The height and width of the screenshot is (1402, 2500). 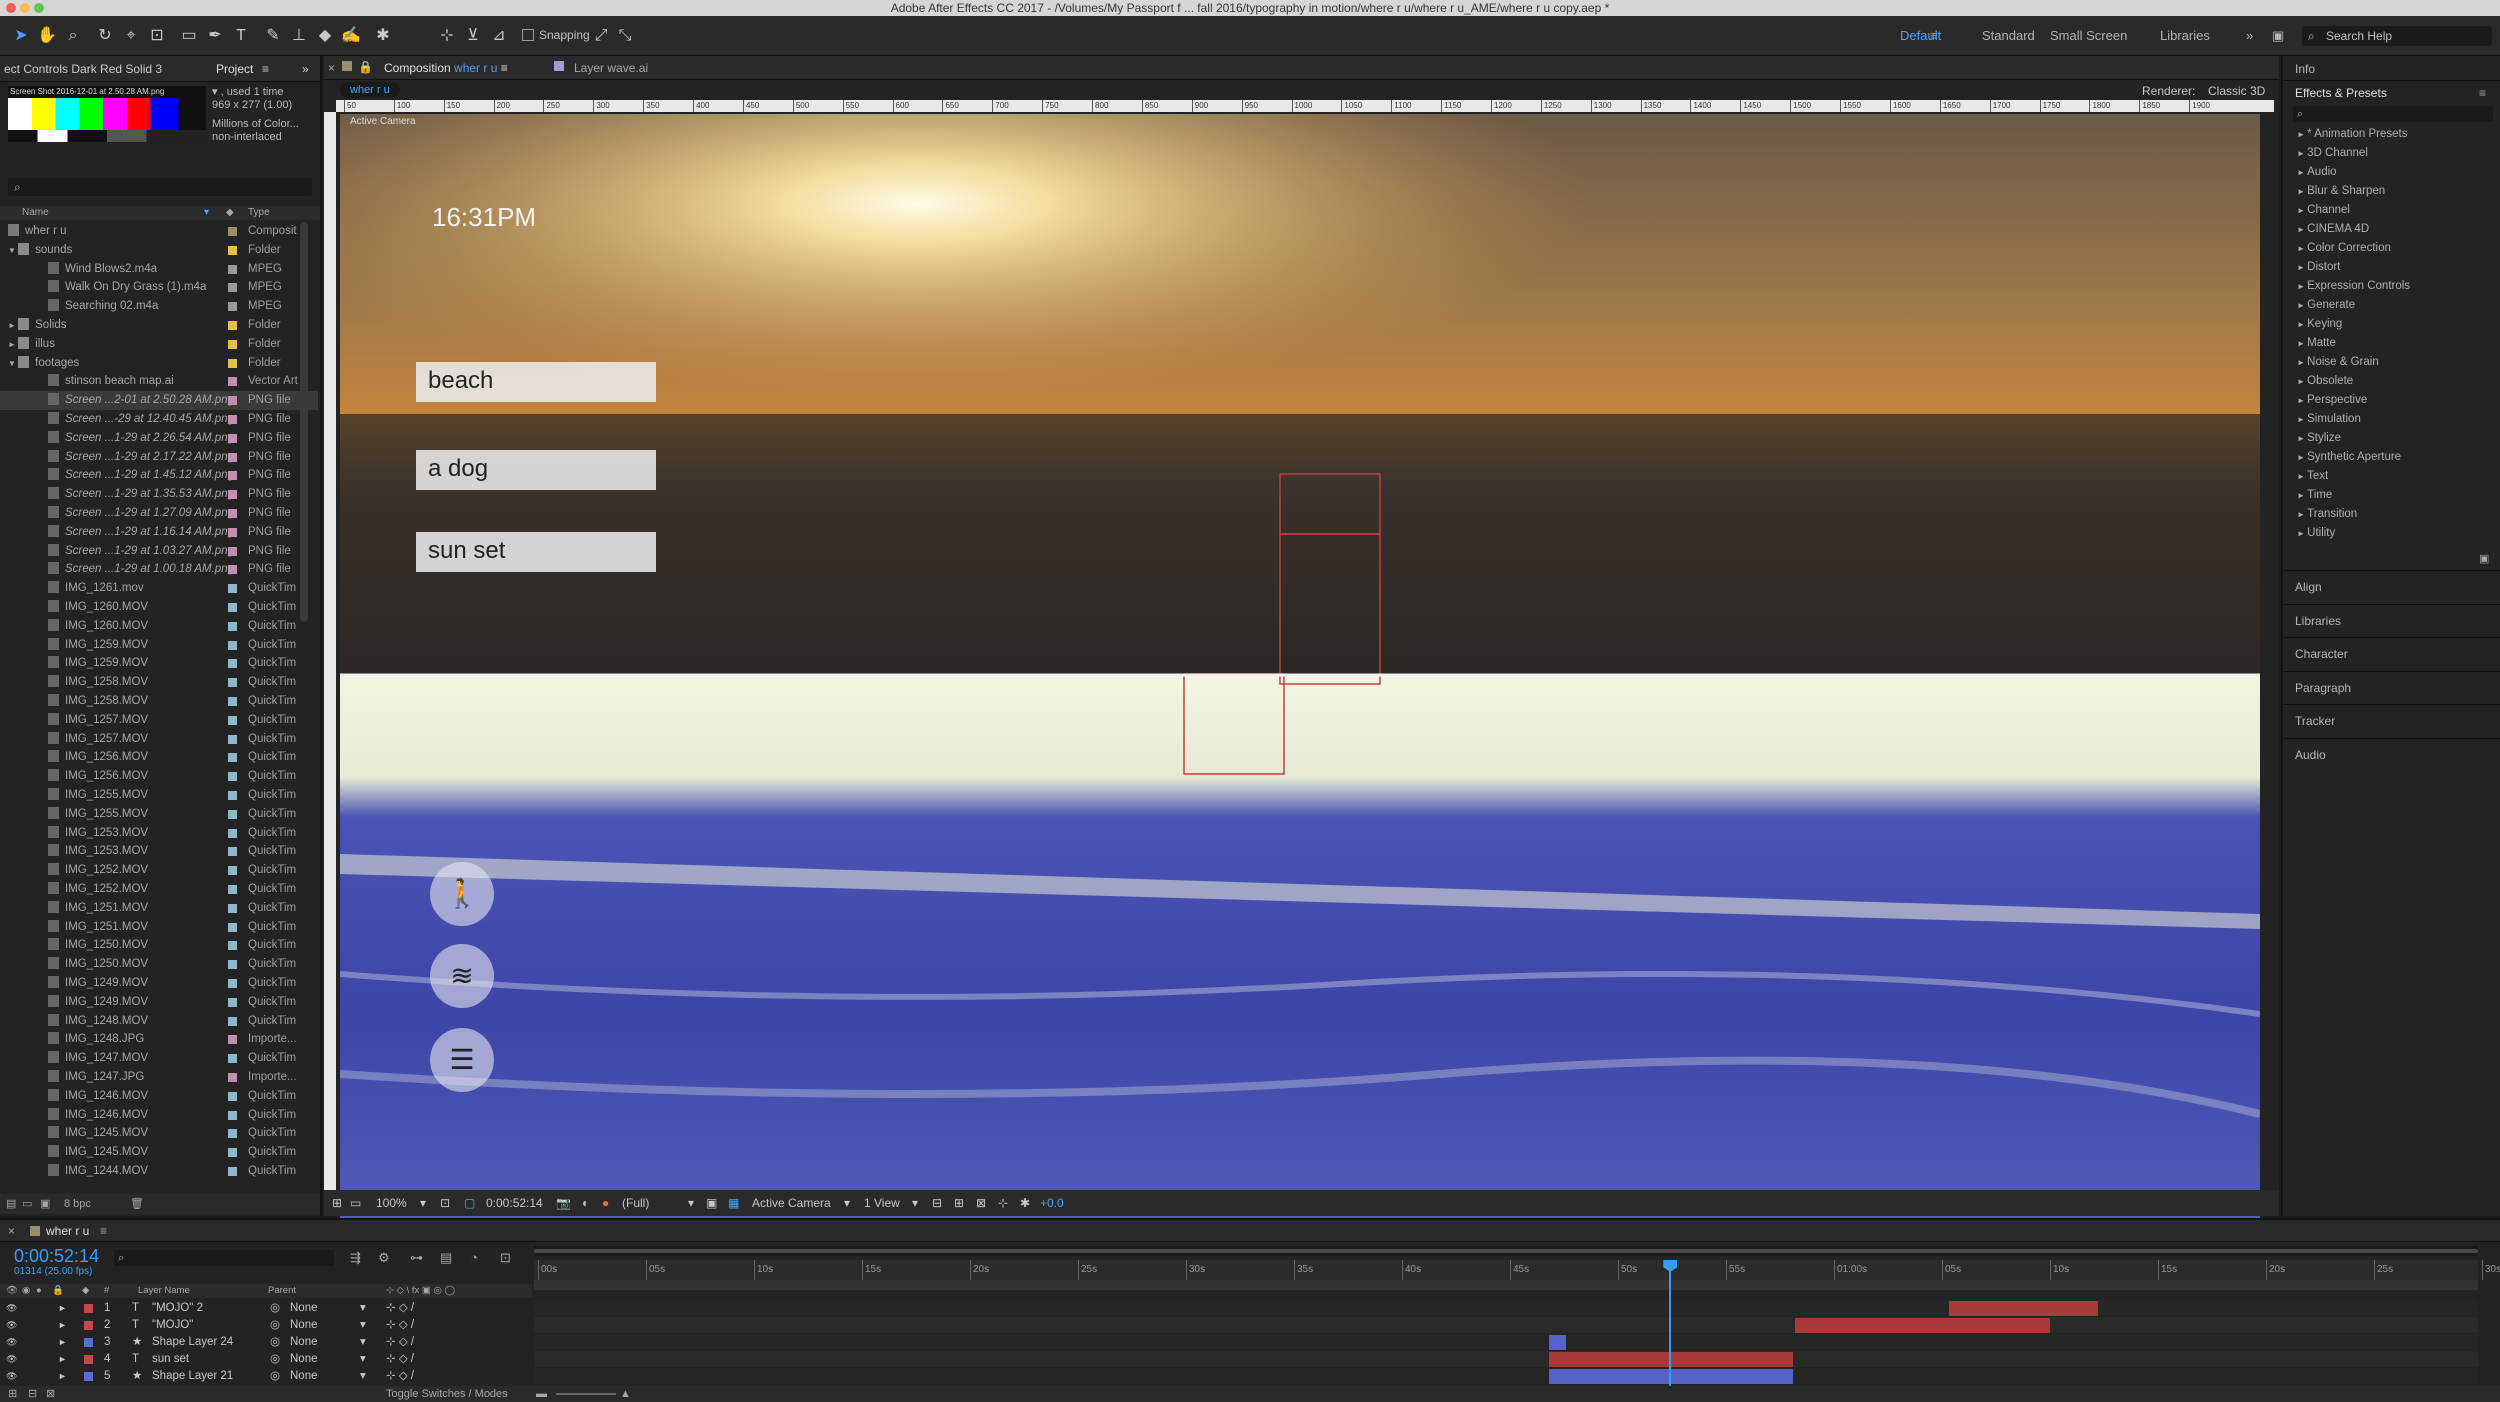 What do you see at coordinates (536, 552) in the screenshot?
I see `word-sun-set: sun set` at bounding box center [536, 552].